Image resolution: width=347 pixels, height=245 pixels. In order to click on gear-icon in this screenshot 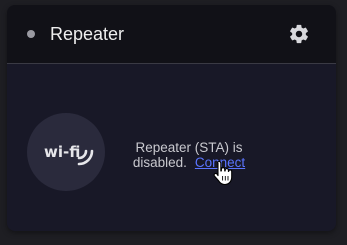, I will do `click(299, 34)`.